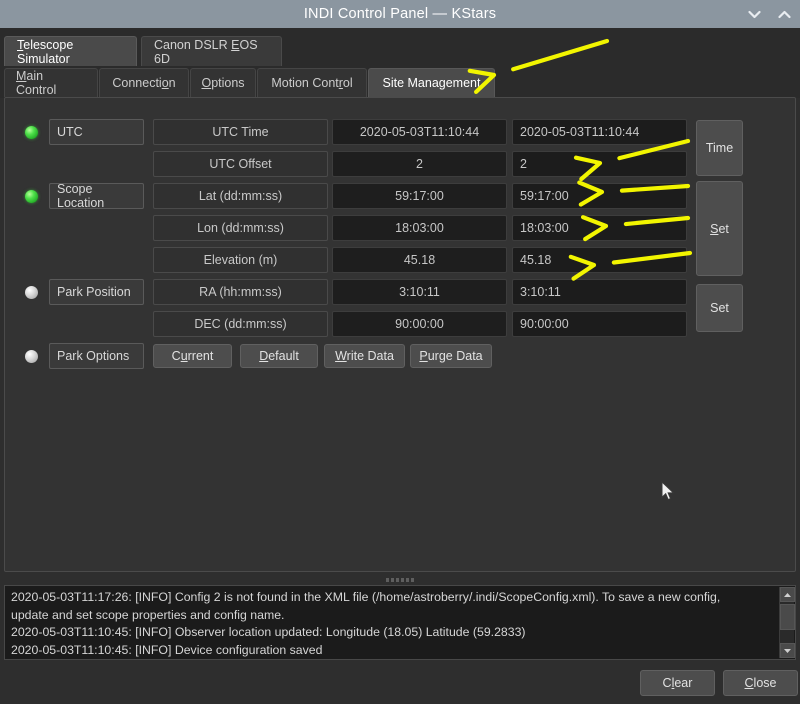 The image size is (800, 704). I want to click on field-label-dec: DEC (dd:mm:ss), so click(240, 324).